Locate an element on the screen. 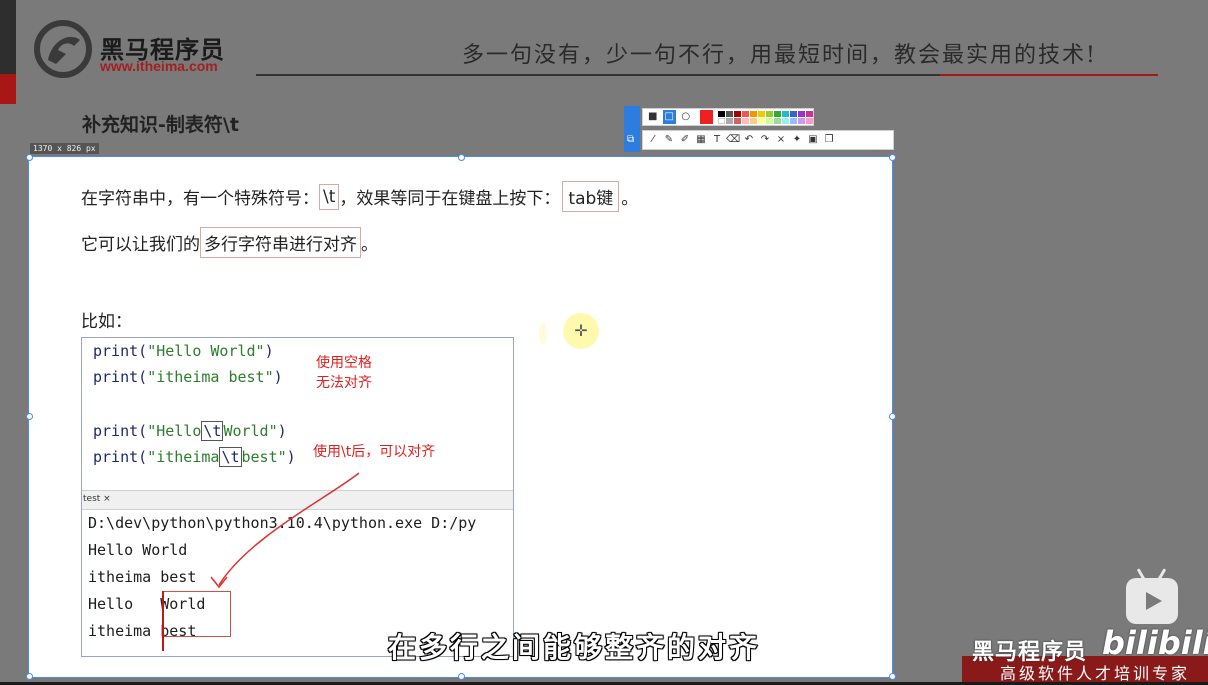 This screenshot has width=1208, height=685. slogan: 多一句没有，少一句不行，用最短时间，教会最实用的技术! is located at coordinates (779, 55).